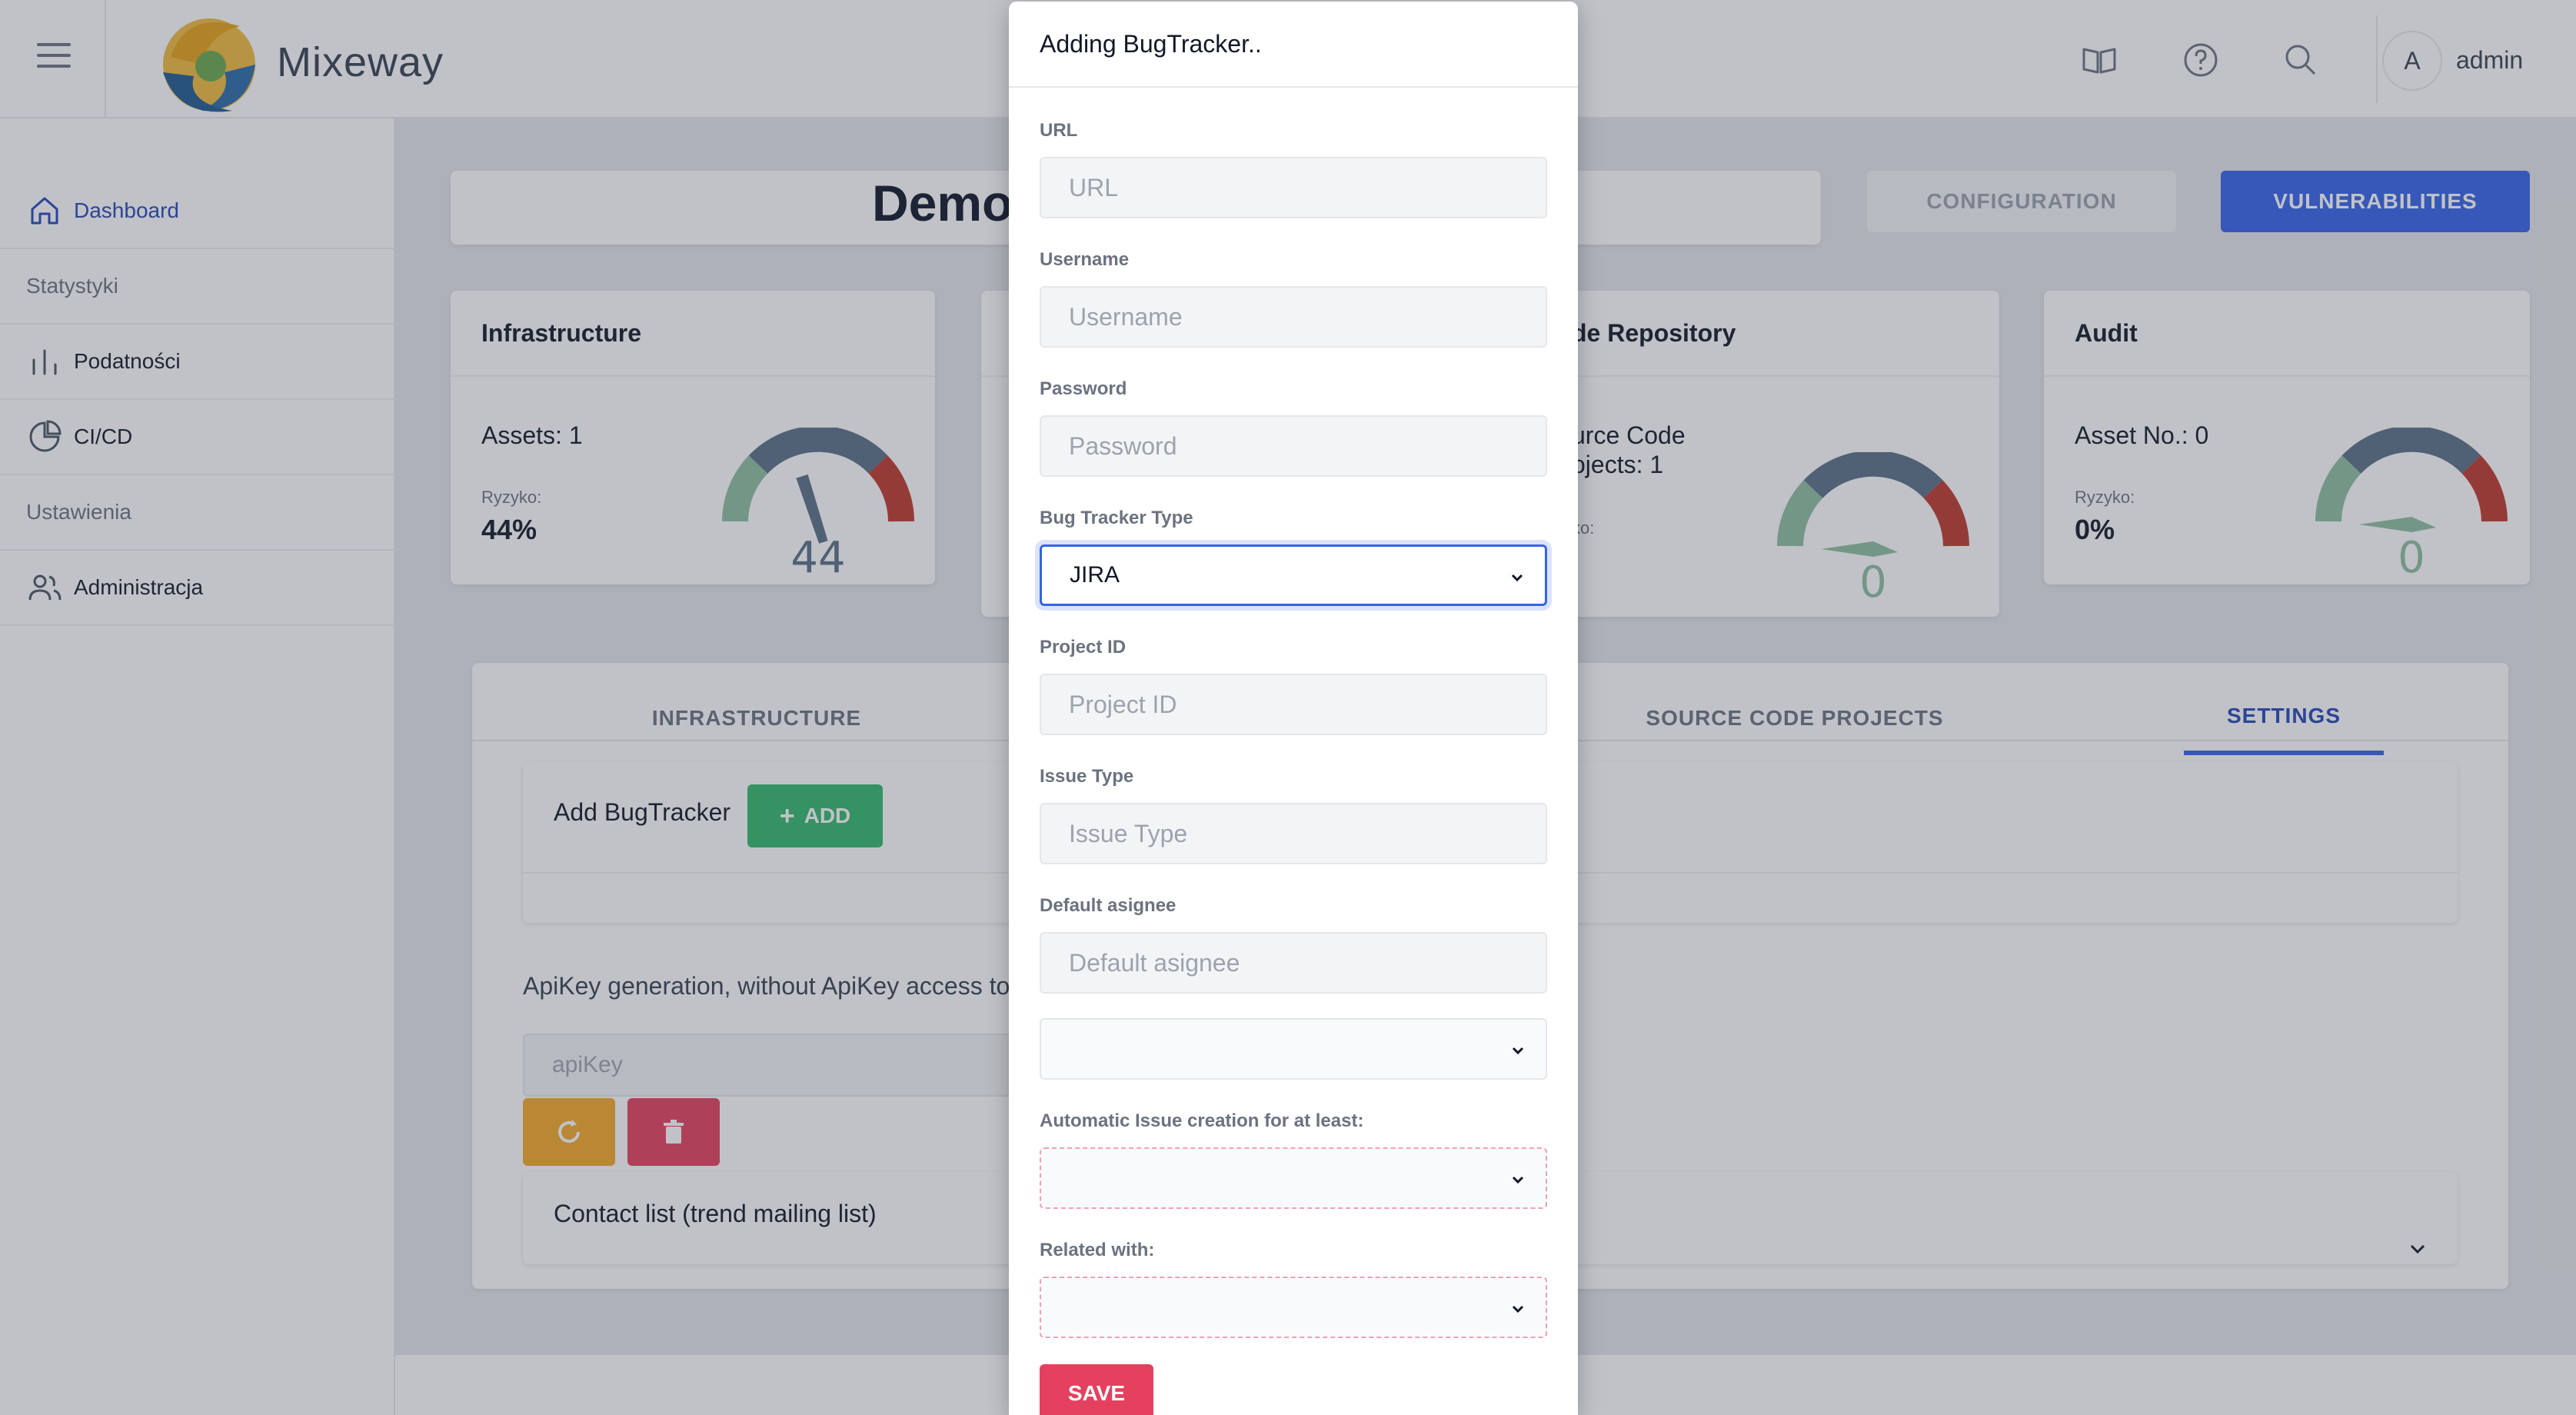 This screenshot has height=1415, width=2576. Describe the element at coordinates (1294, 317) in the screenshot. I see `username-input: Username` at that location.